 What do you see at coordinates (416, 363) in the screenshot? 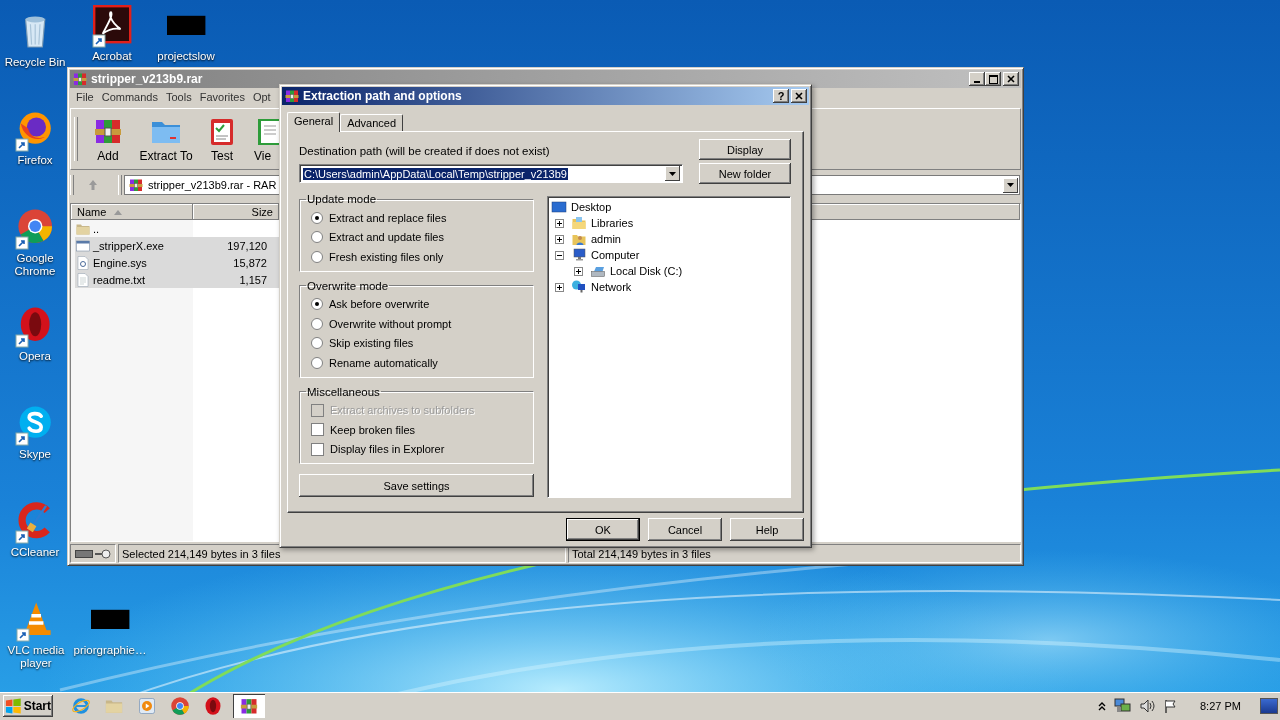
I see `radio-option: Rename automatically` at bounding box center [416, 363].